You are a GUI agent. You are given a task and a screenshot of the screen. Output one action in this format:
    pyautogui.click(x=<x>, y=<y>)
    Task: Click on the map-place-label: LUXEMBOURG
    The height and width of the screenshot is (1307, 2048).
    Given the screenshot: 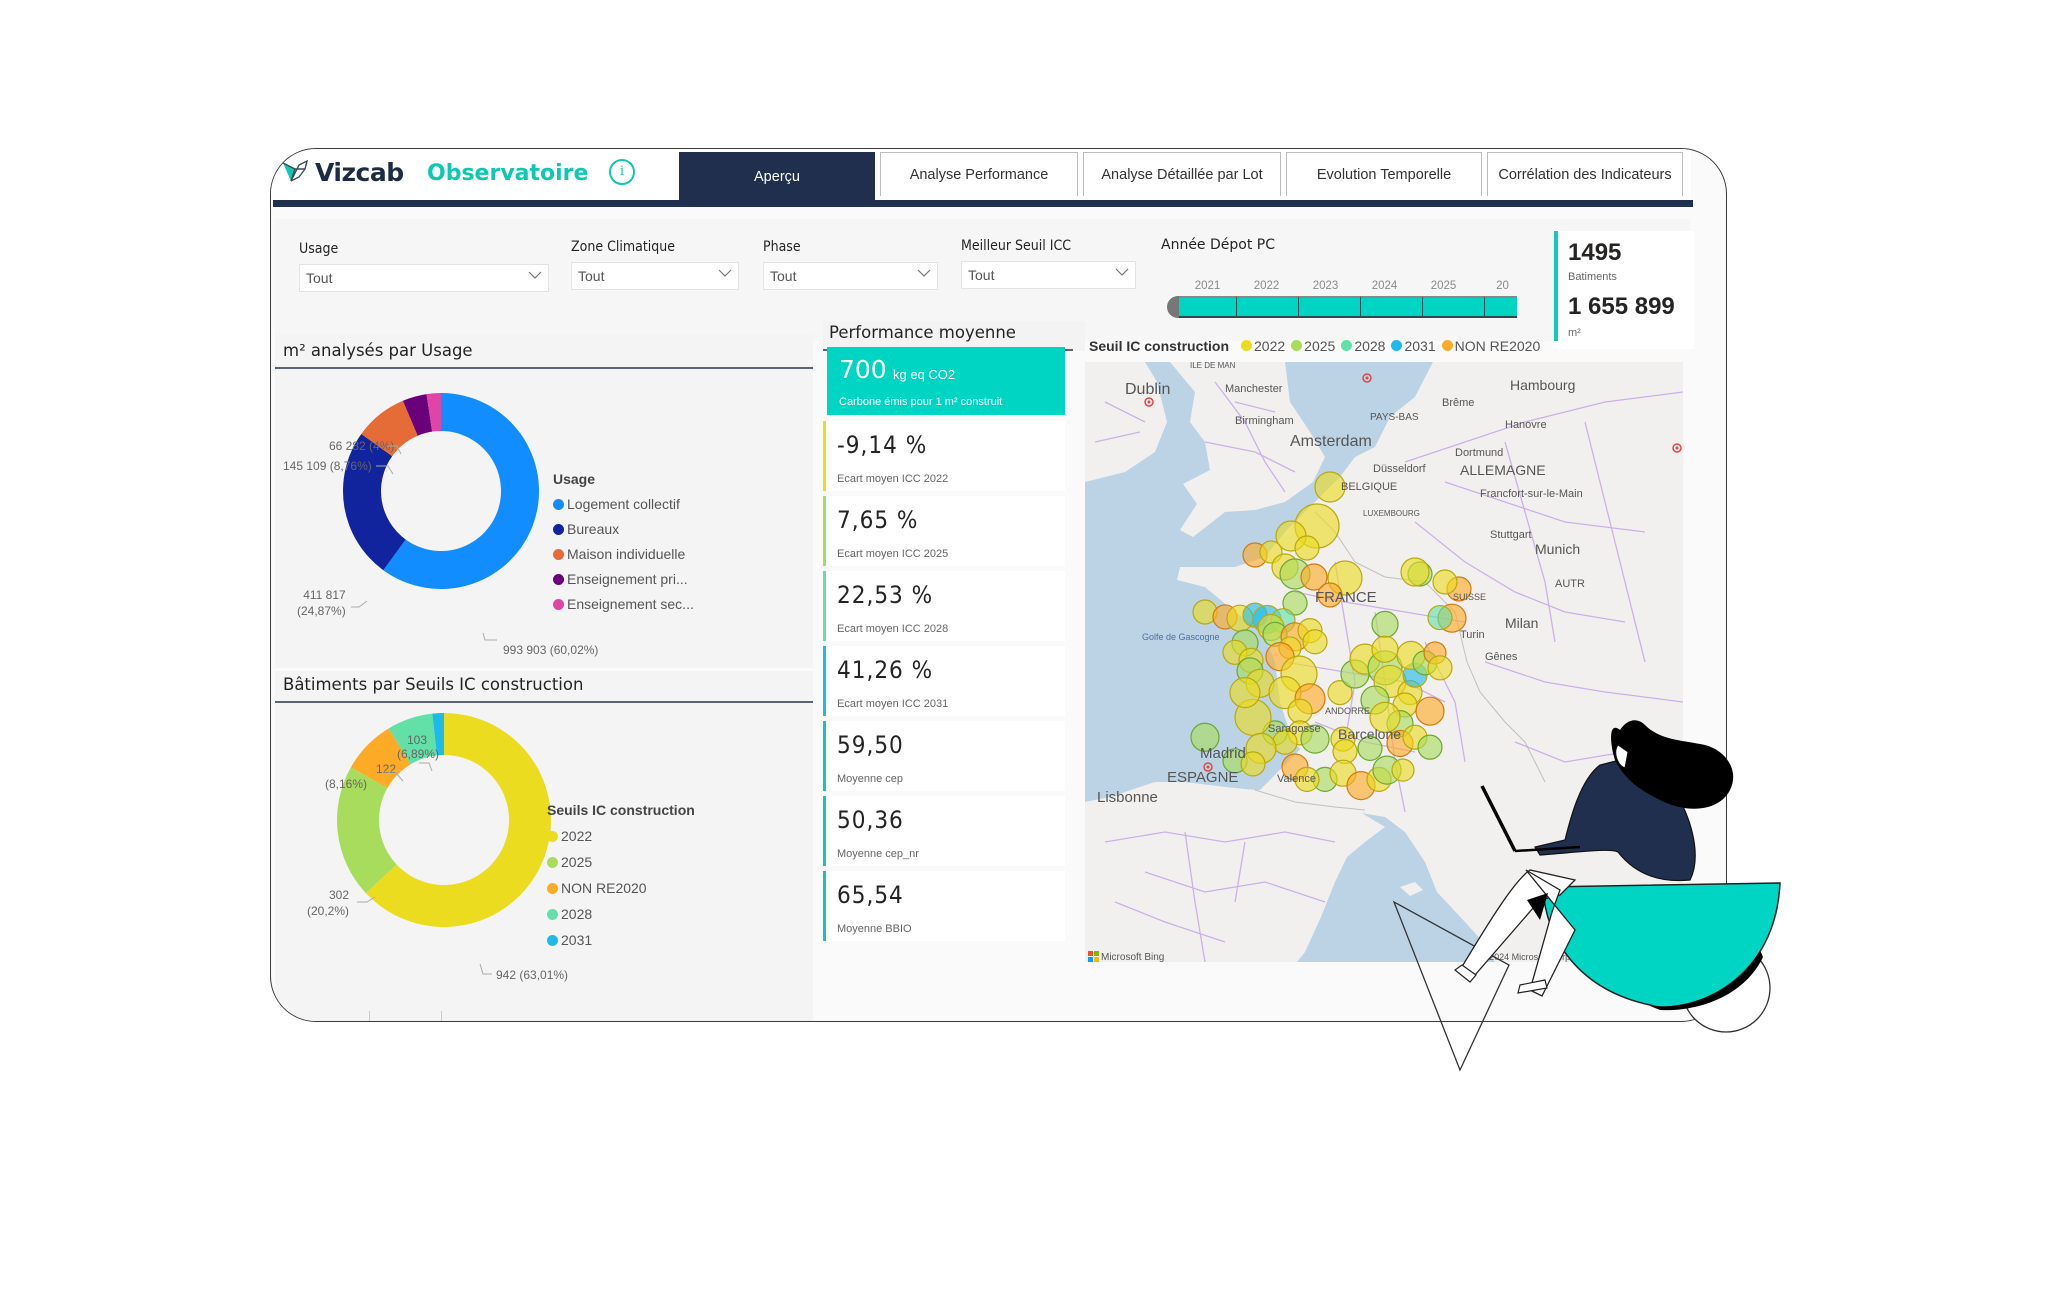 What is the action you would take?
    pyautogui.click(x=1391, y=513)
    